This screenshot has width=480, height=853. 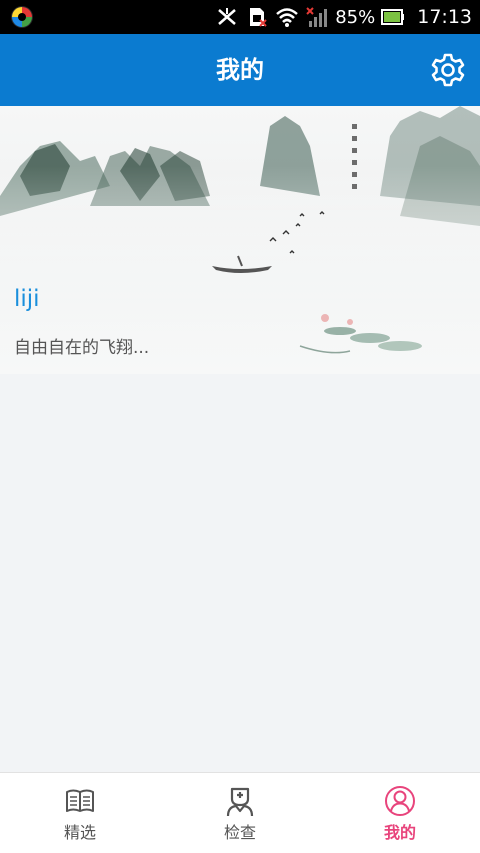 I want to click on bottom-navigation: 精选 检查 我的, so click(x=240, y=812).